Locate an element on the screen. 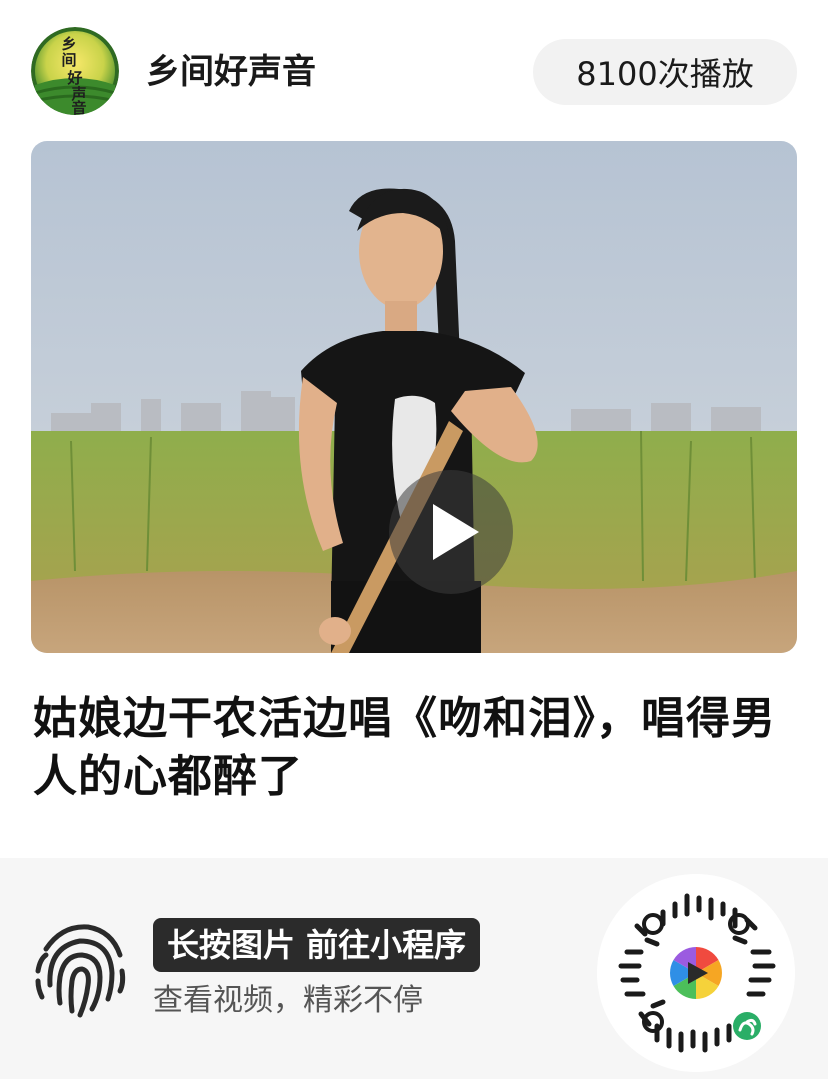 This screenshot has width=828, height=1079. play-count-badge: 8100次播放 is located at coordinates (665, 72).